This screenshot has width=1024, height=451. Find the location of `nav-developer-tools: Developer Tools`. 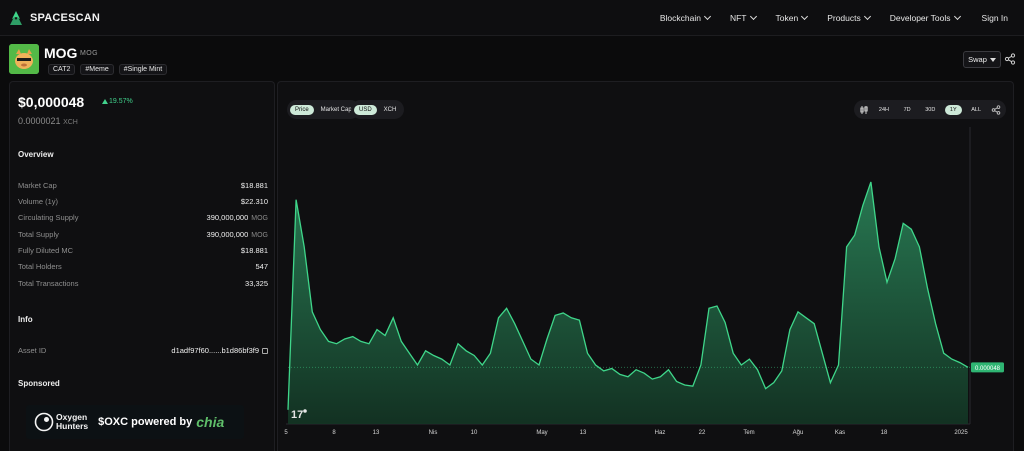

nav-developer-tools: Developer Tools is located at coordinates (925, 17).